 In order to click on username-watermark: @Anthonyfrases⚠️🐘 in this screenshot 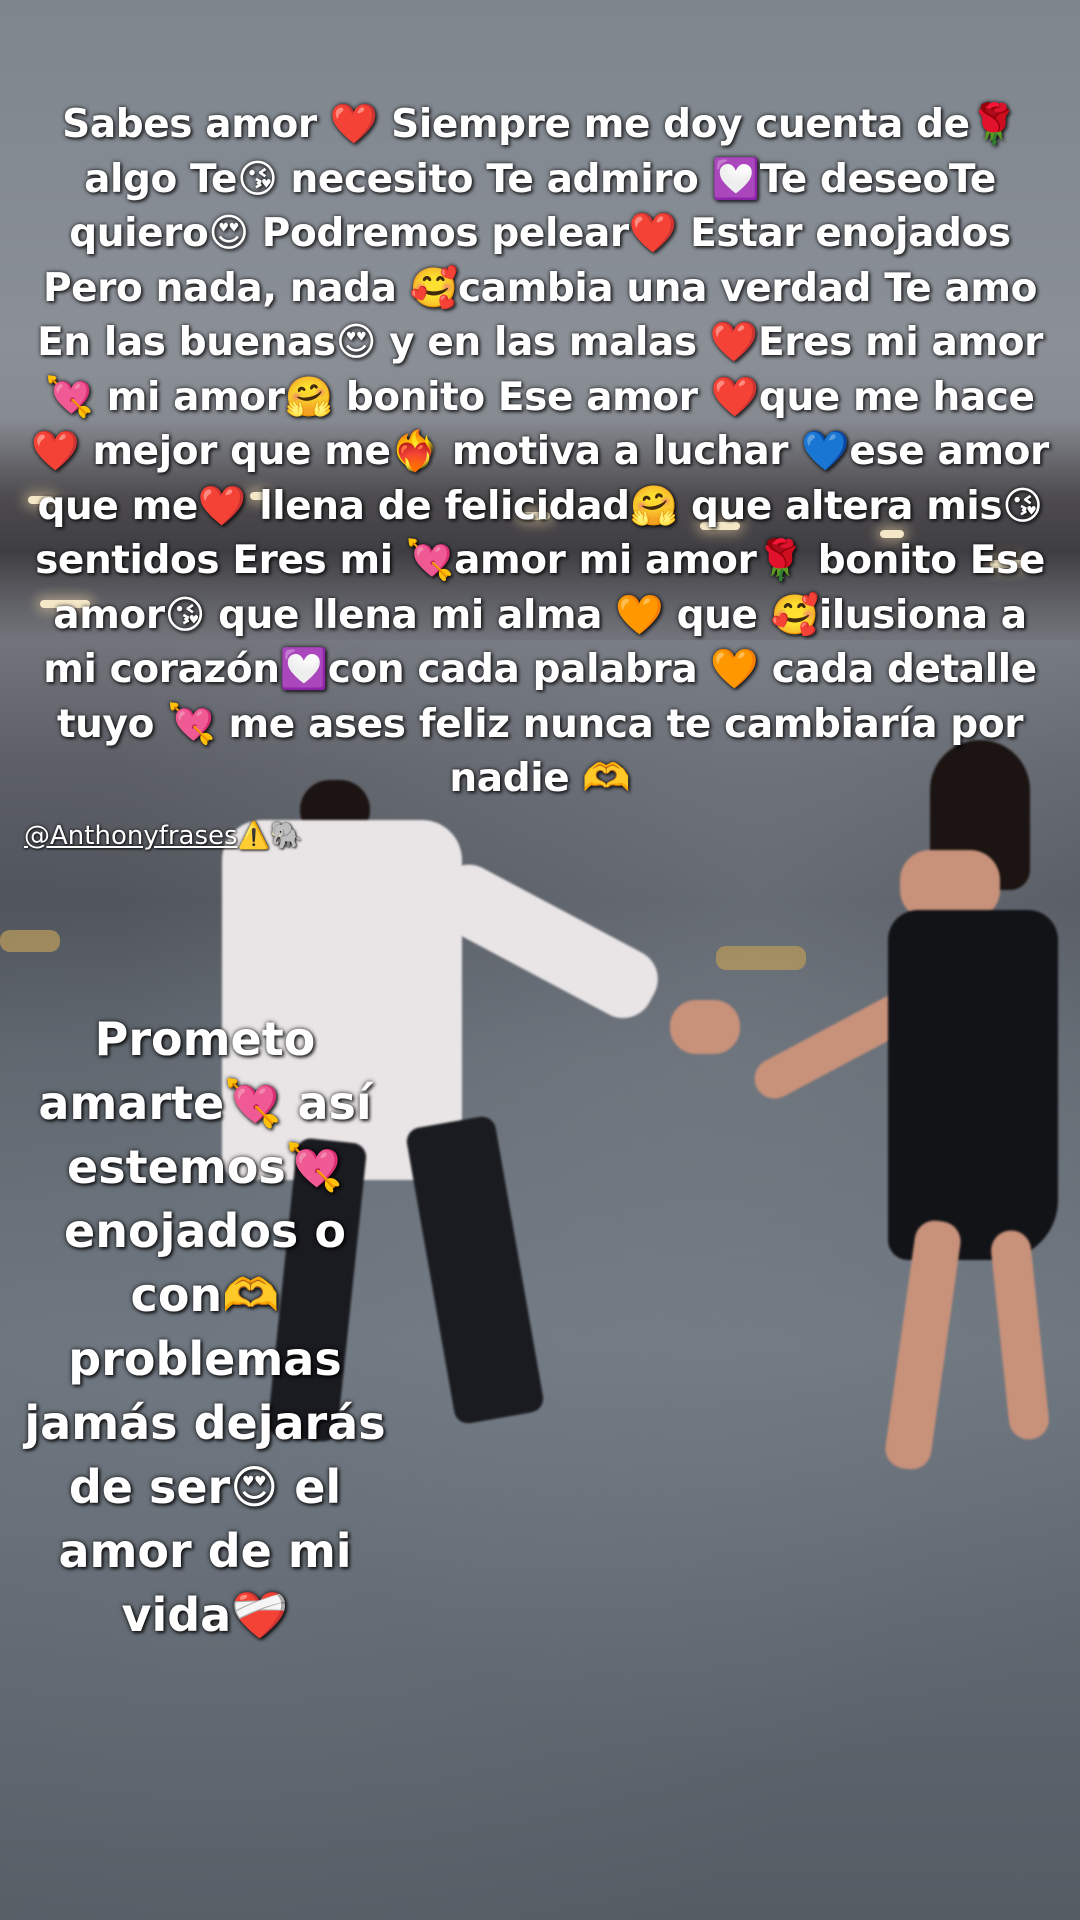, I will do `click(163, 836)`.